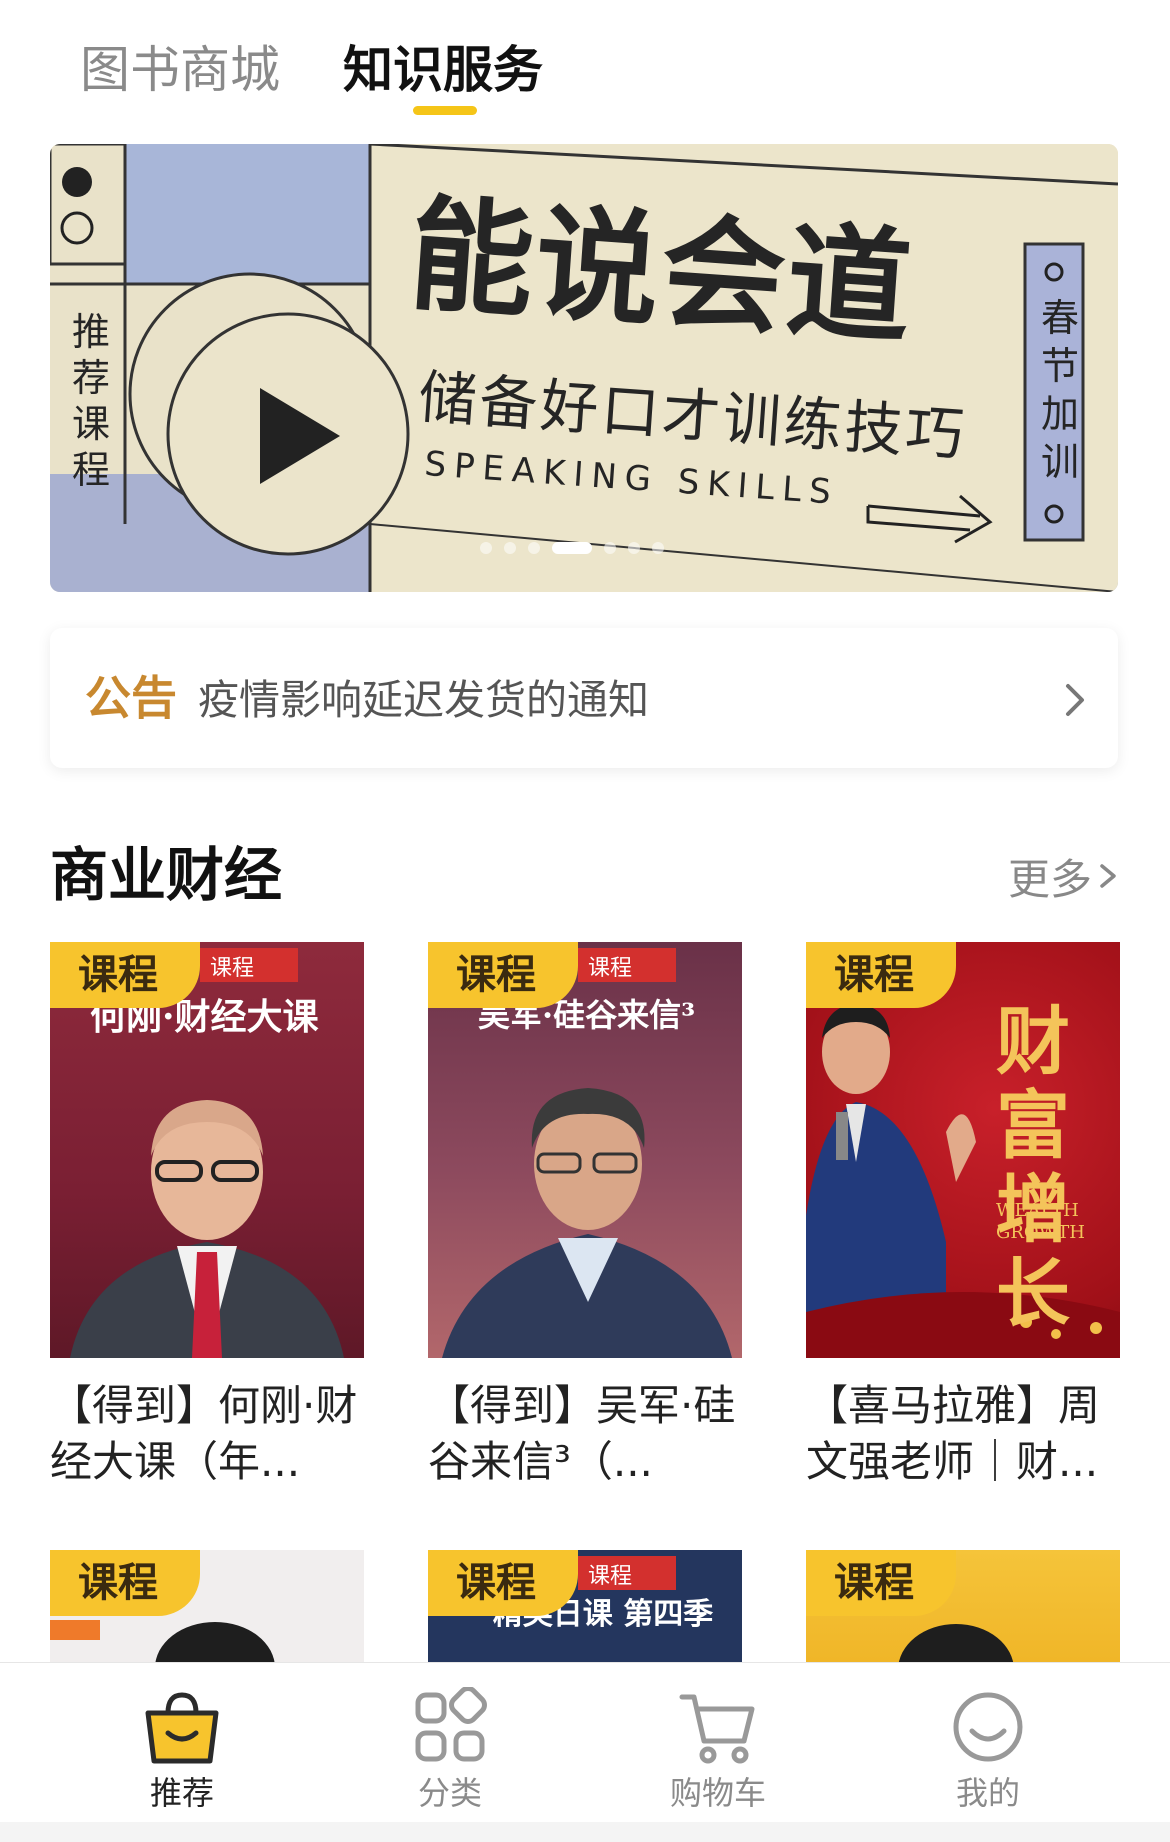 The image size is (1170, 1842). I want to click on nav-label: 购物车, so click(717, 1793).